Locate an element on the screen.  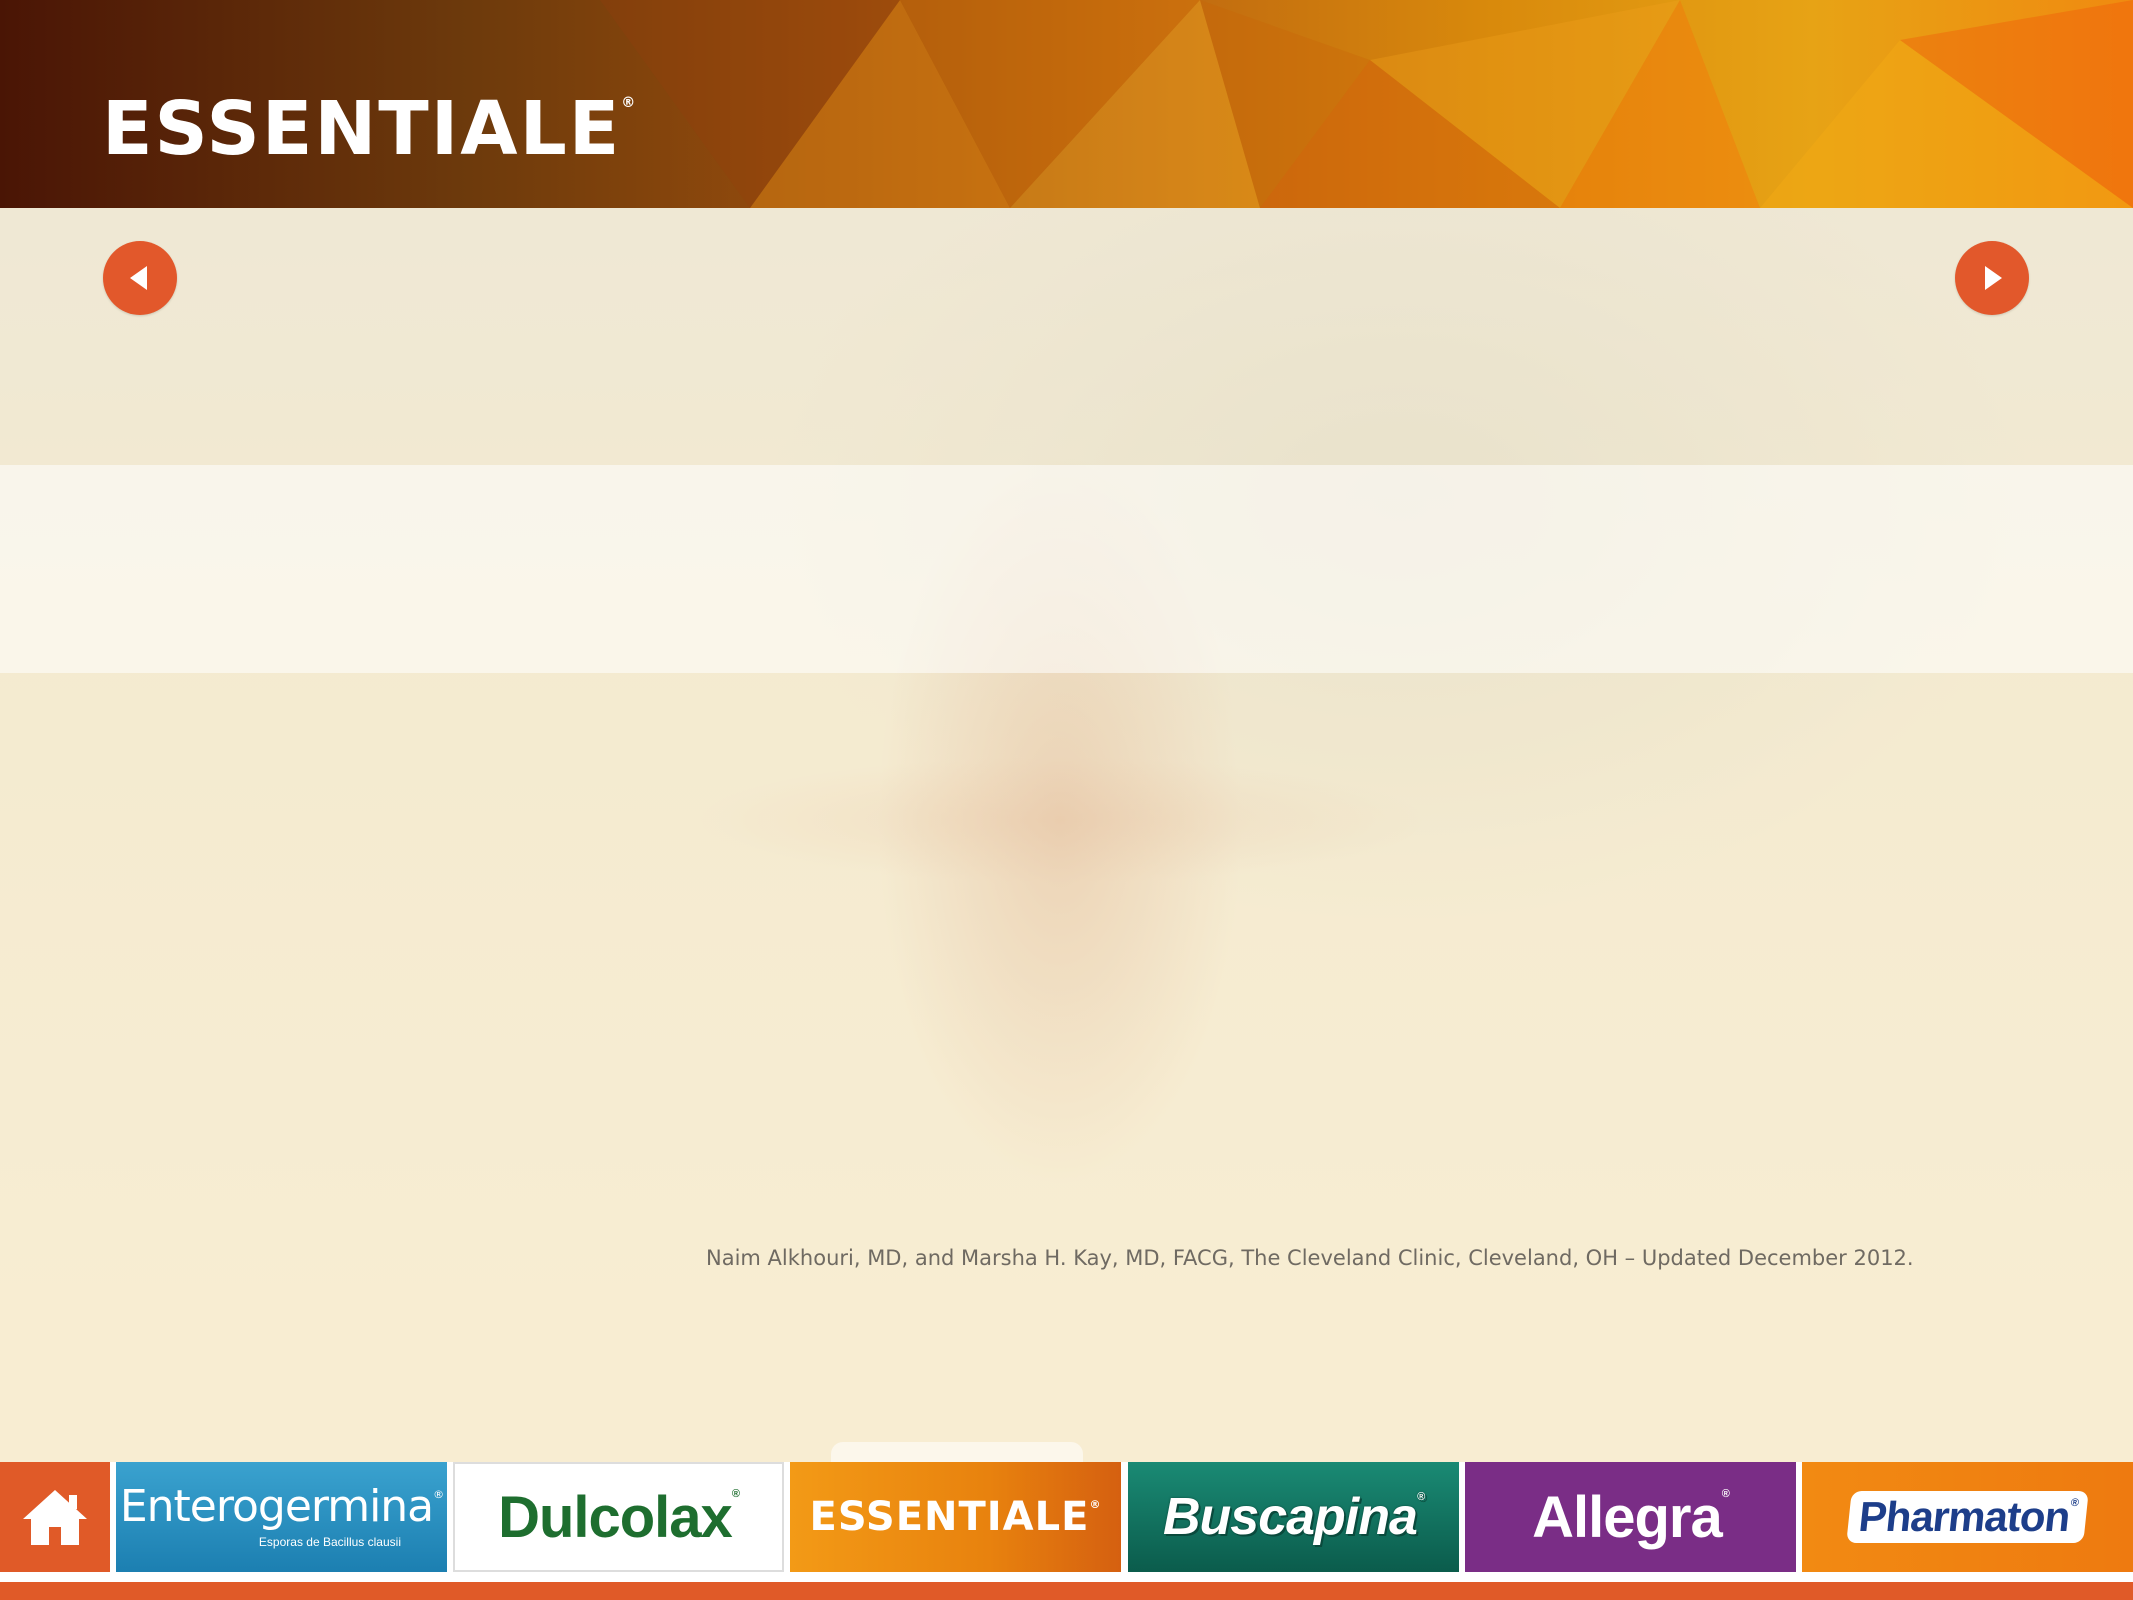
buscapina-logo: Buscapina® is located at coordinates (1293, 1517).